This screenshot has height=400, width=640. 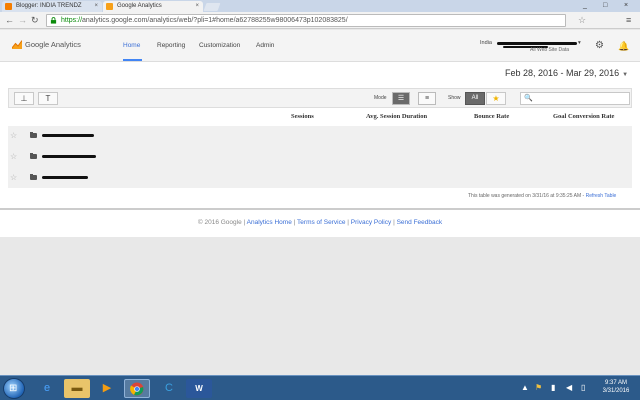 What do you see at coordinates (219, 45) in the screenshot?
I see `nav-customization: Customization` at bounding box center [219, 45].